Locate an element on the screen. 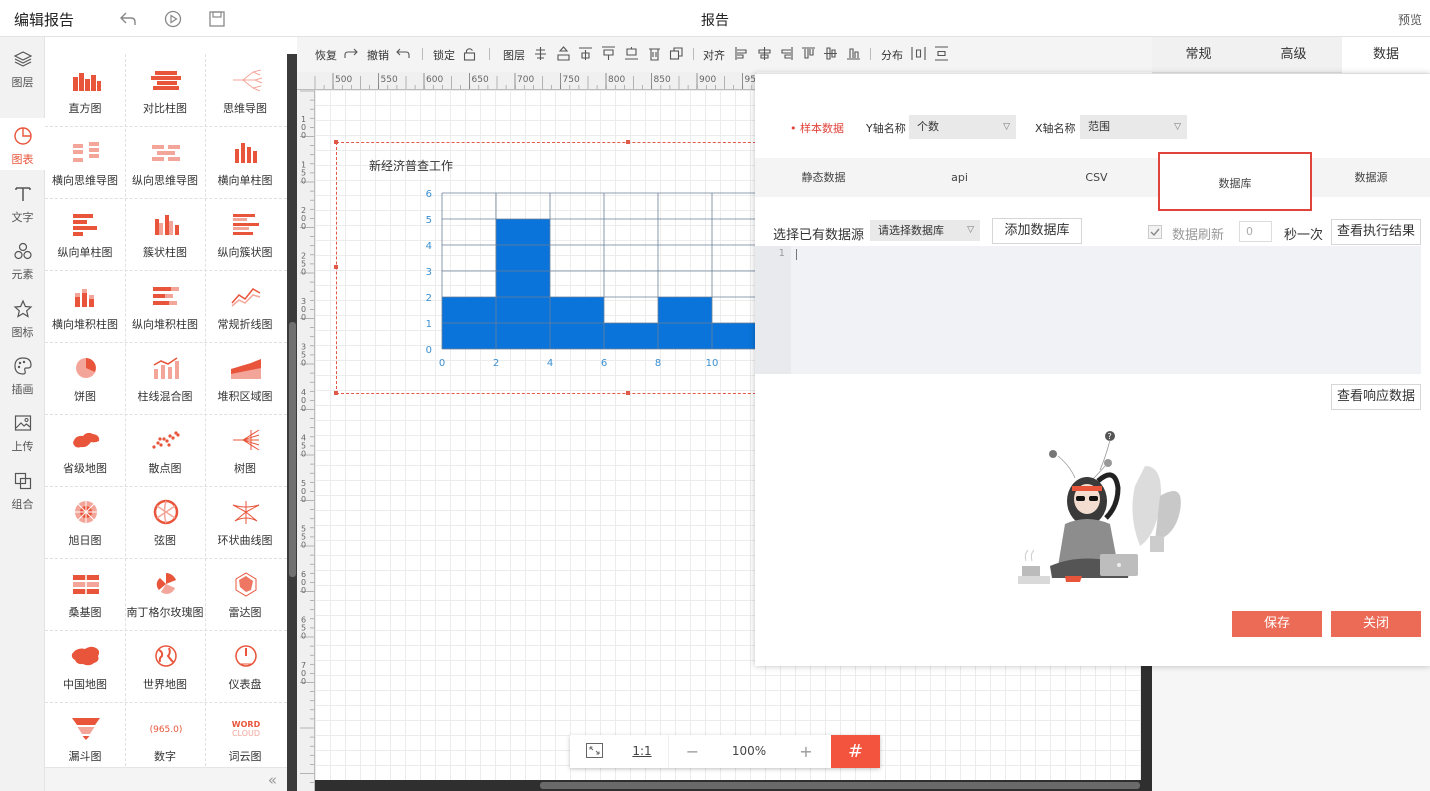 This screenshot has width=1430, height=791. nav-illustrations: 插画 is located at coordinates (22, 374).